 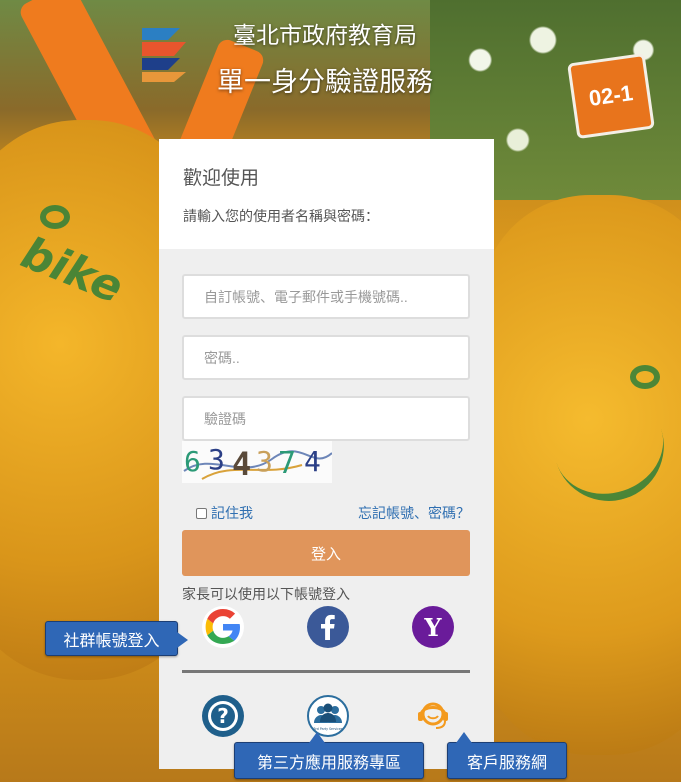 I want to click on login-button: 登入, so click(x=326, y=553).